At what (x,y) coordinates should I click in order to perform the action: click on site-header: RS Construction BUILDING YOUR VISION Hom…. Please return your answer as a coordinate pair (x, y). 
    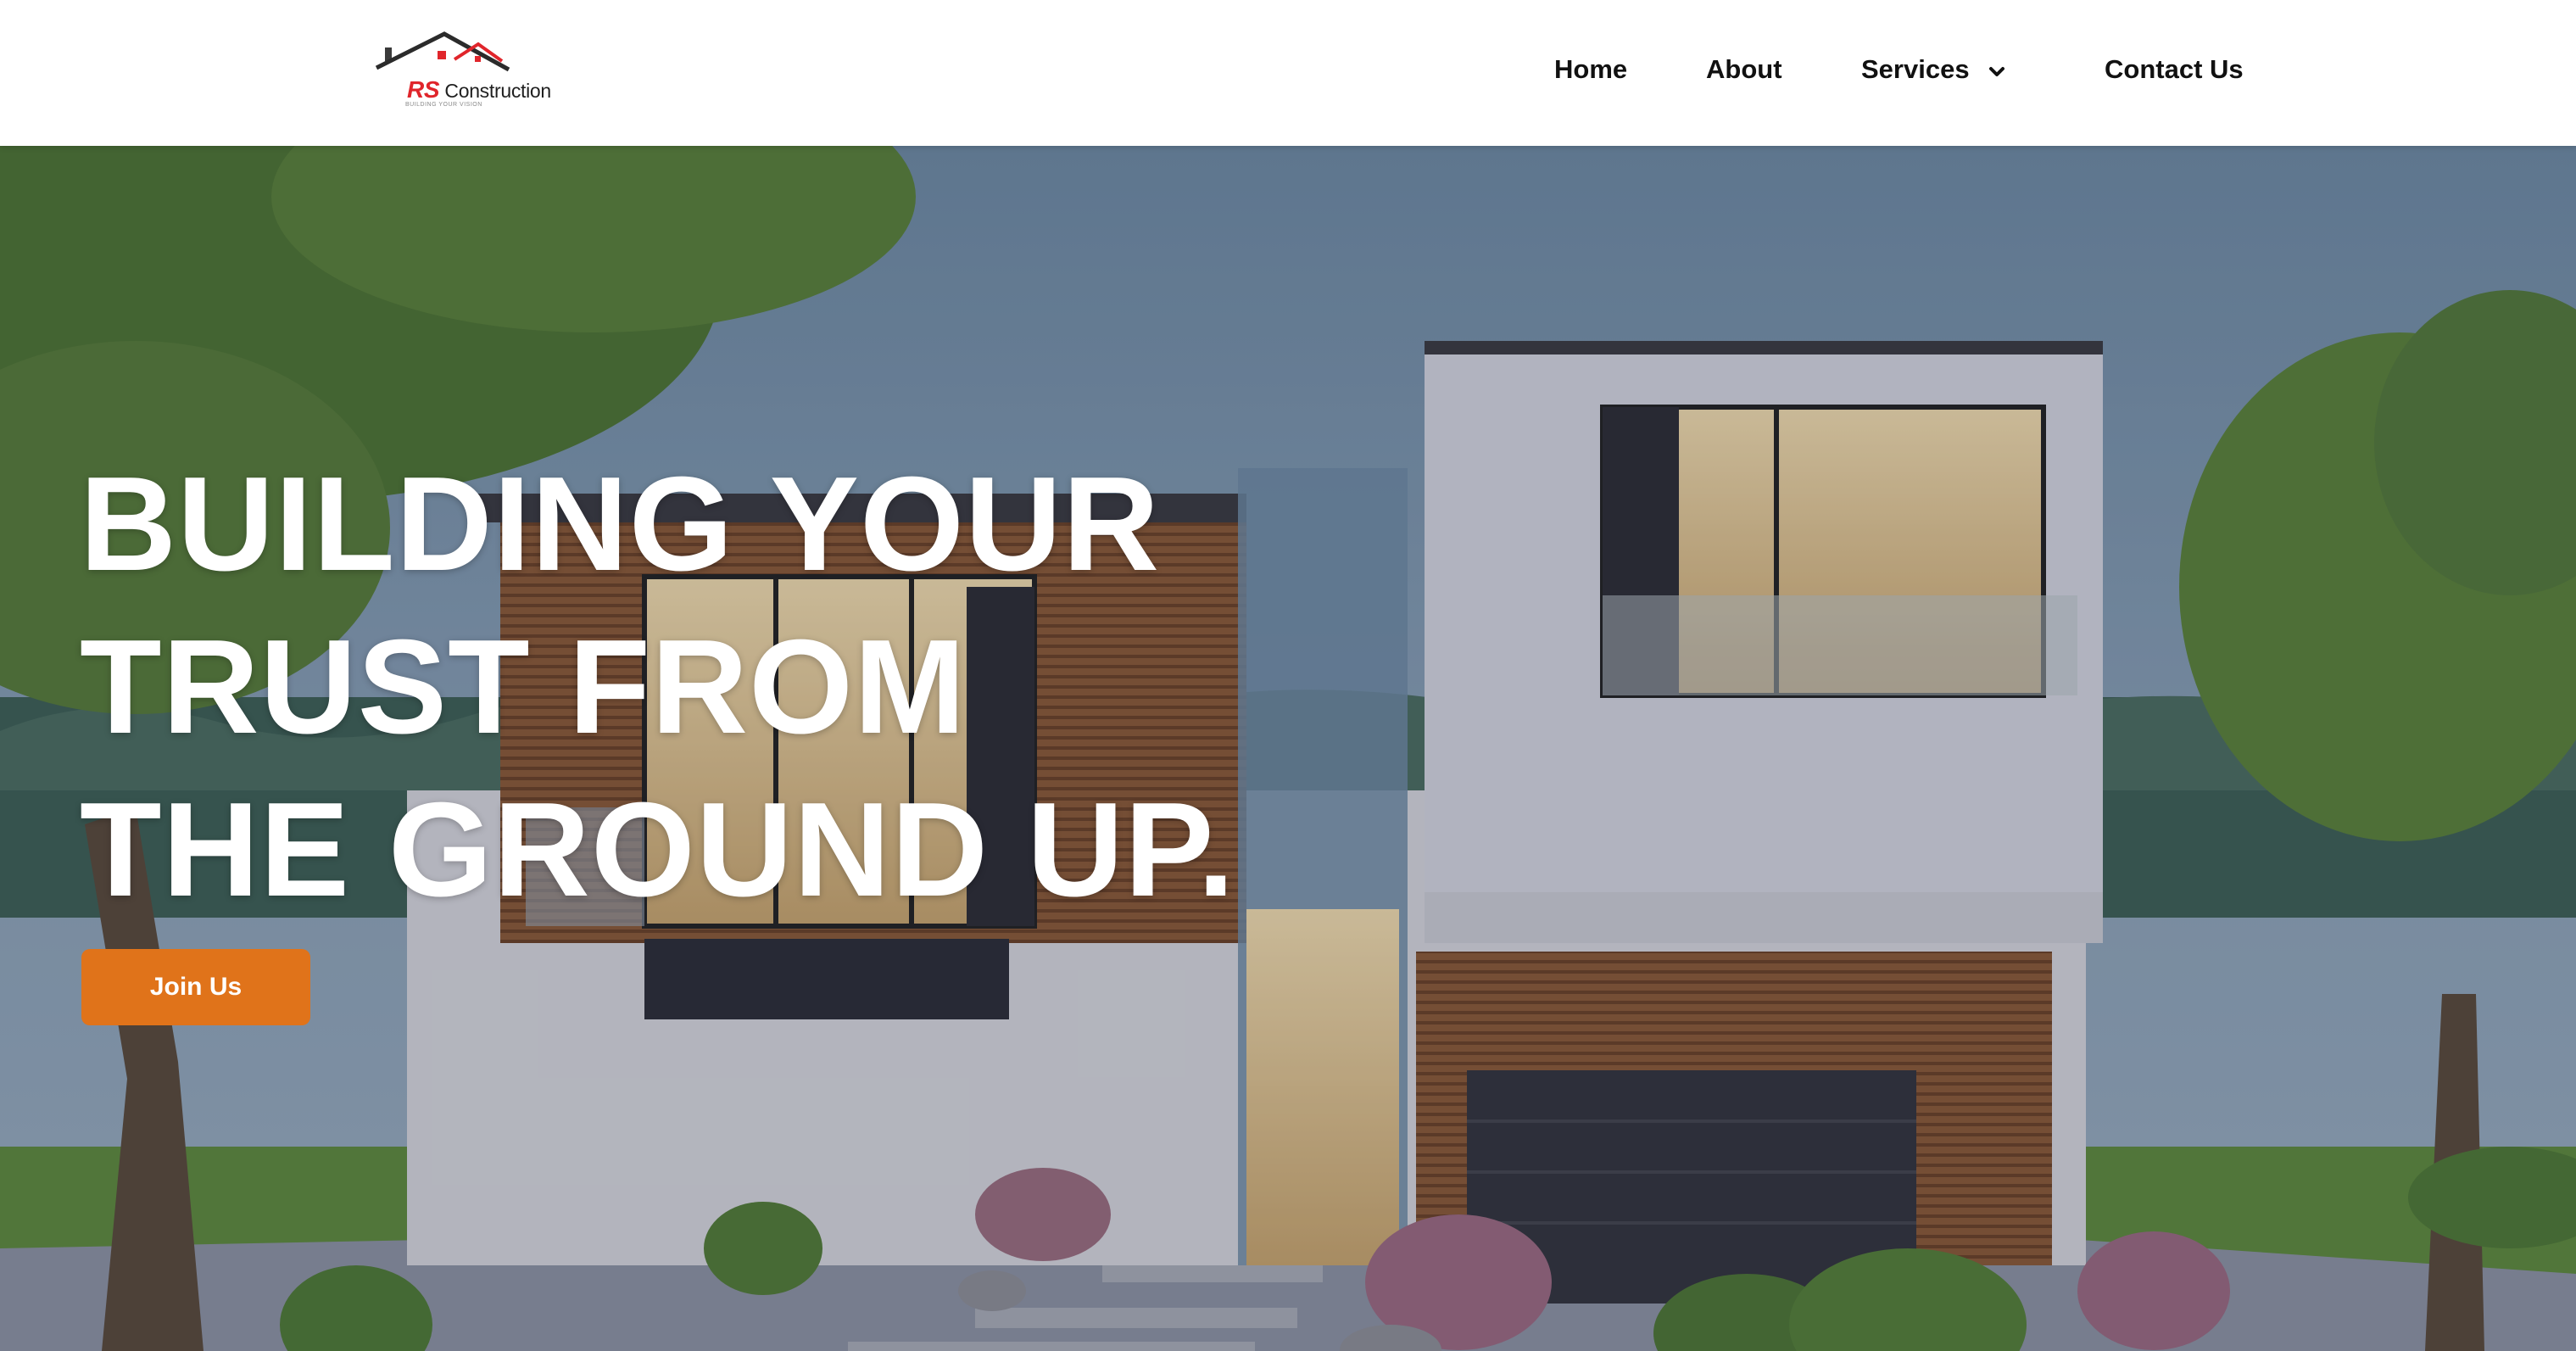
    Looking at the image, I should click on (1288, 73).